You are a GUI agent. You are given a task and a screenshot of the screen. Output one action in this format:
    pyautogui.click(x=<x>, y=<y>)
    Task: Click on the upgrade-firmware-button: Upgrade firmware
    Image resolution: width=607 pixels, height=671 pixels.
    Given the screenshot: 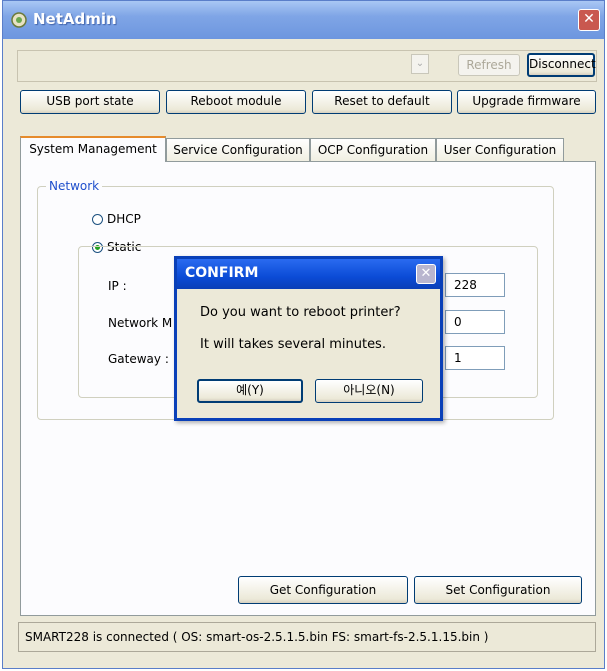 What is the action you would take?
    pyautogui.click(x=526, y=102)
    